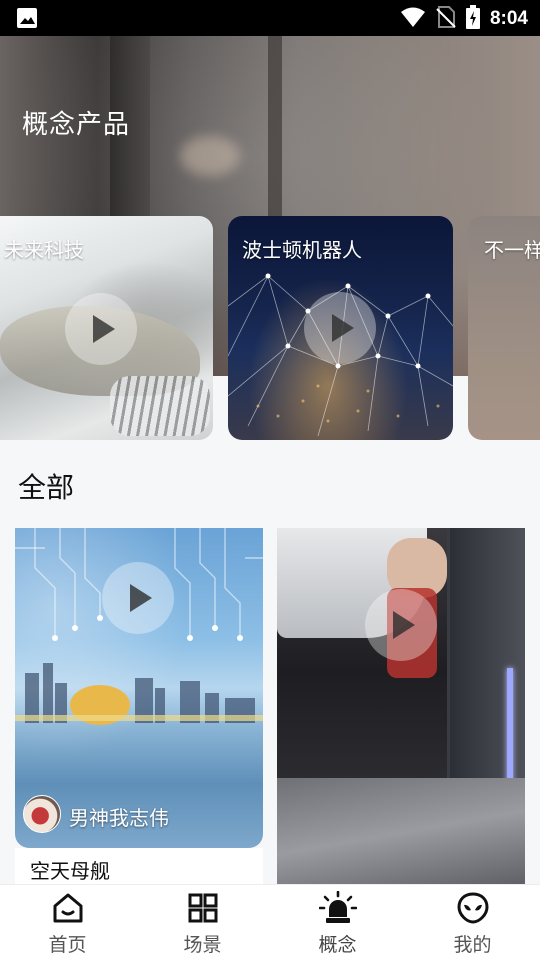 The width and height of the screenshot is (540, 960). What do you see at coordinates (270, 18) in the screenshot?
I see `status-bar: 8:04` at bounding box center [270, 18].